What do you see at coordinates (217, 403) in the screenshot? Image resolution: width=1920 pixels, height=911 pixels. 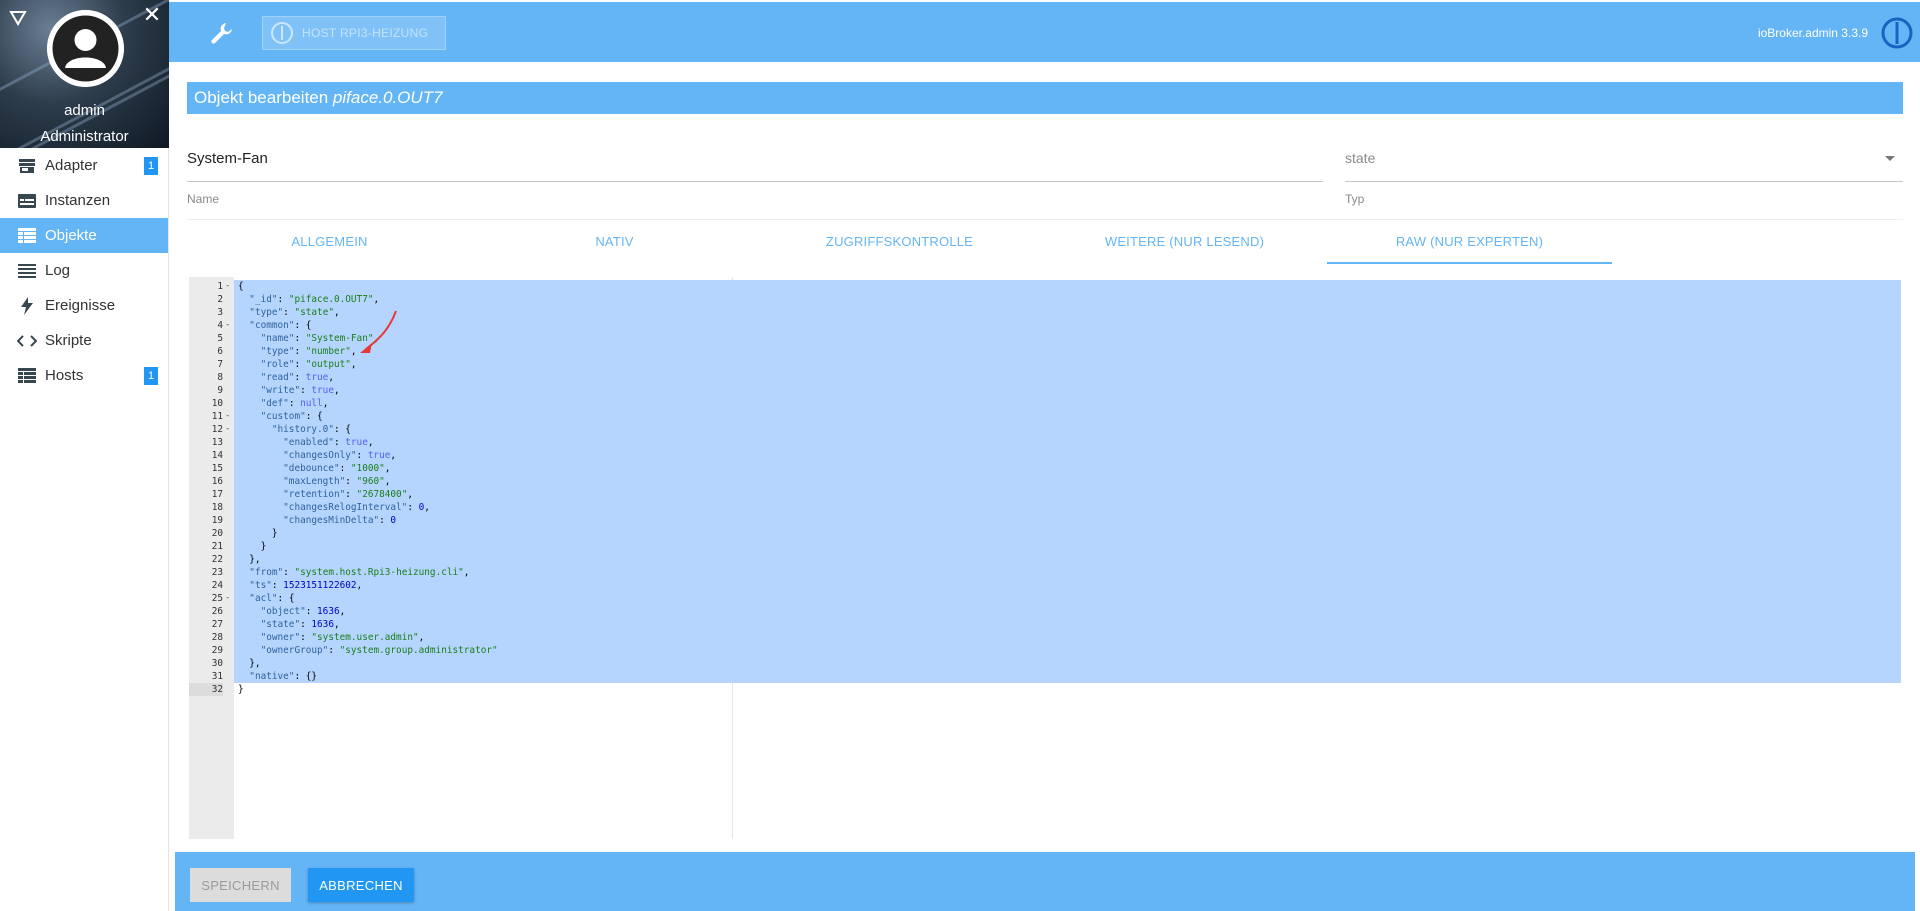 I see `line-number: 10` at bounding box center [217, 403].